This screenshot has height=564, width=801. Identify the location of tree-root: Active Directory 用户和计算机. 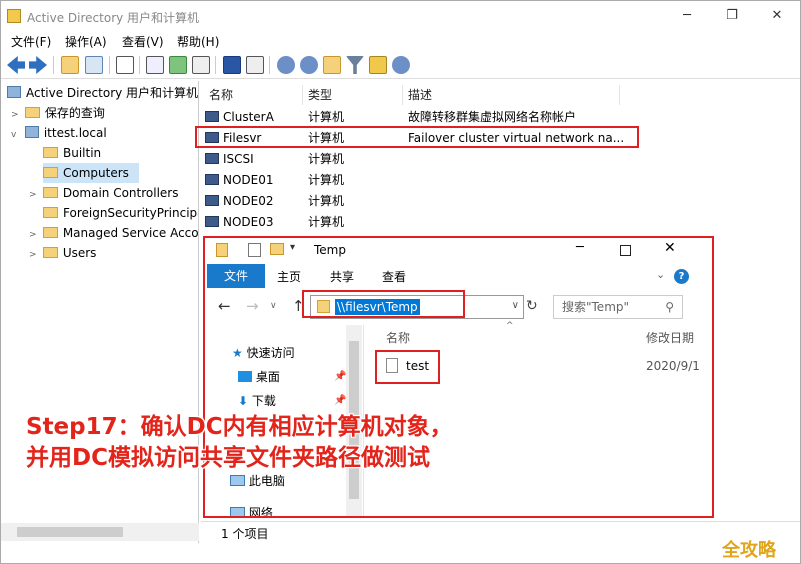
(102, 93).